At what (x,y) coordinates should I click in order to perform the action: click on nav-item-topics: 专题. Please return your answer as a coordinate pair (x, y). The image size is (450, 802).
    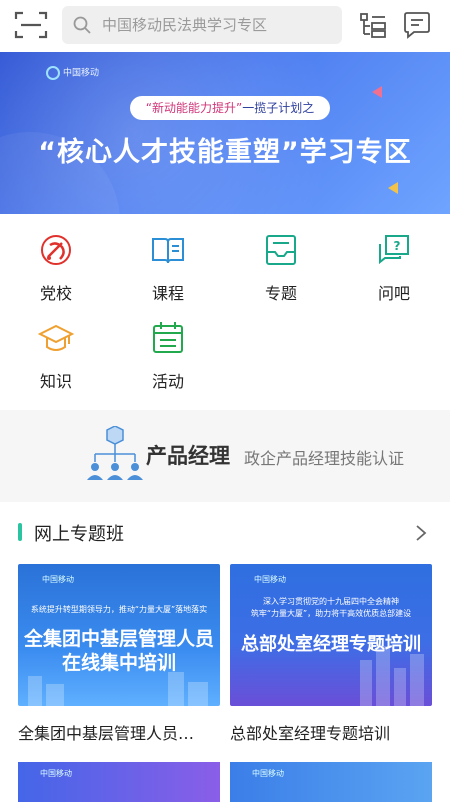
    Looking at the image, I should click on (281, 260).